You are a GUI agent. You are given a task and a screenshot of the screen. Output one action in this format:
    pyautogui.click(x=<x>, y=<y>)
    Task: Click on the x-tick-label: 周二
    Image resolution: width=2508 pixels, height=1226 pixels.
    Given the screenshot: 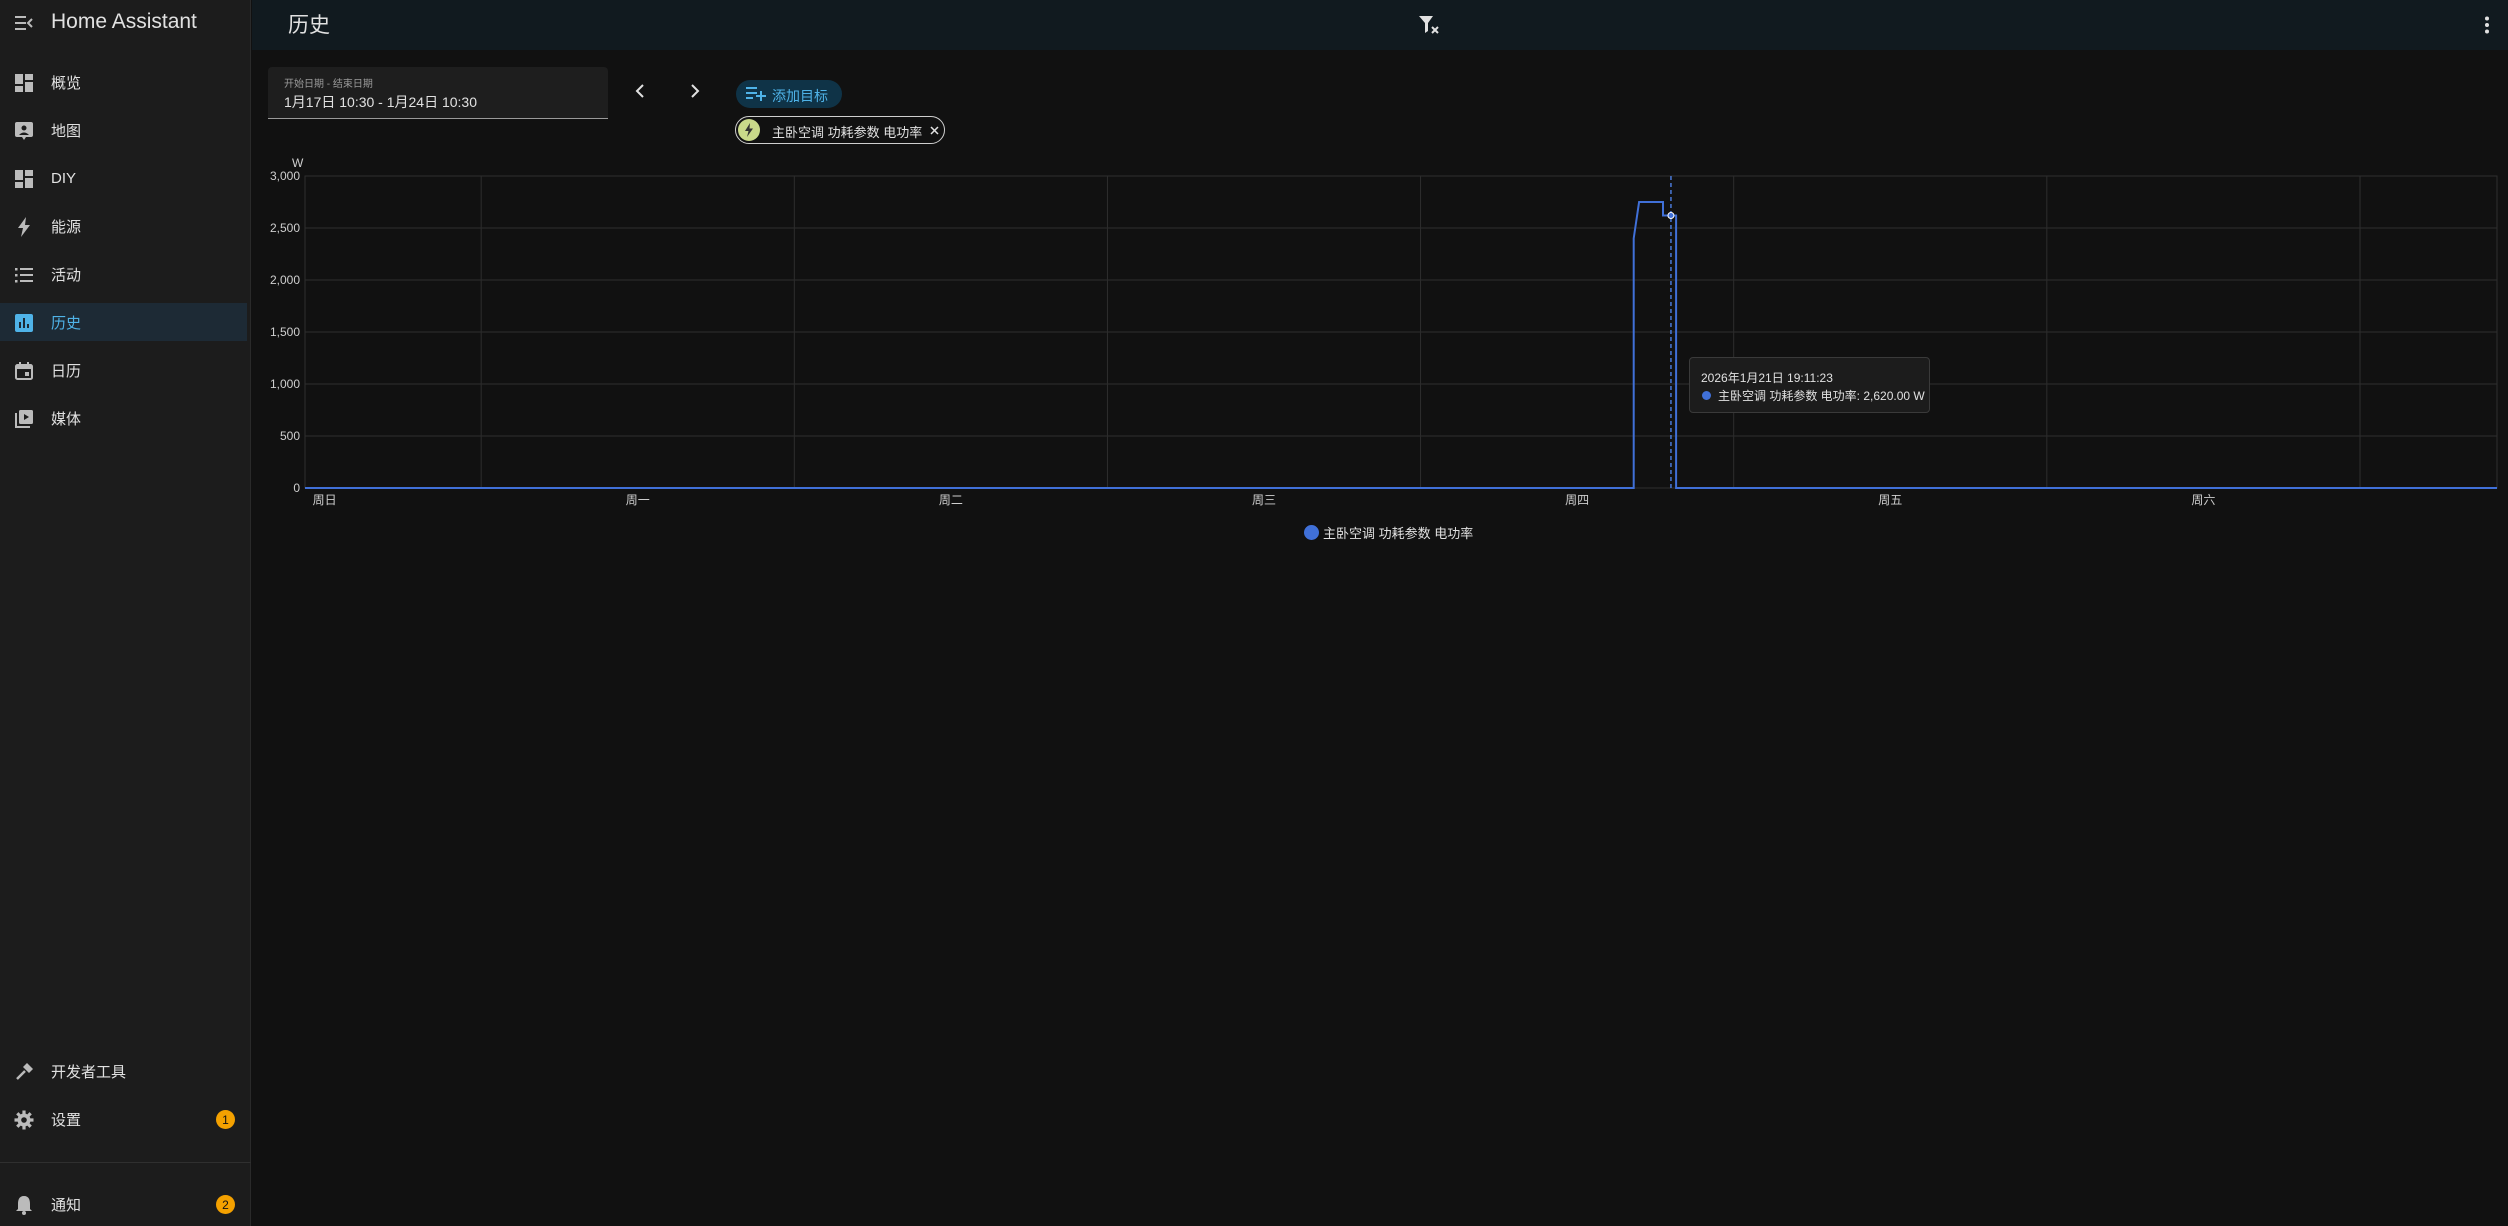 What is the action you would take?
    pyautogui.click(x=951, y=500)
    